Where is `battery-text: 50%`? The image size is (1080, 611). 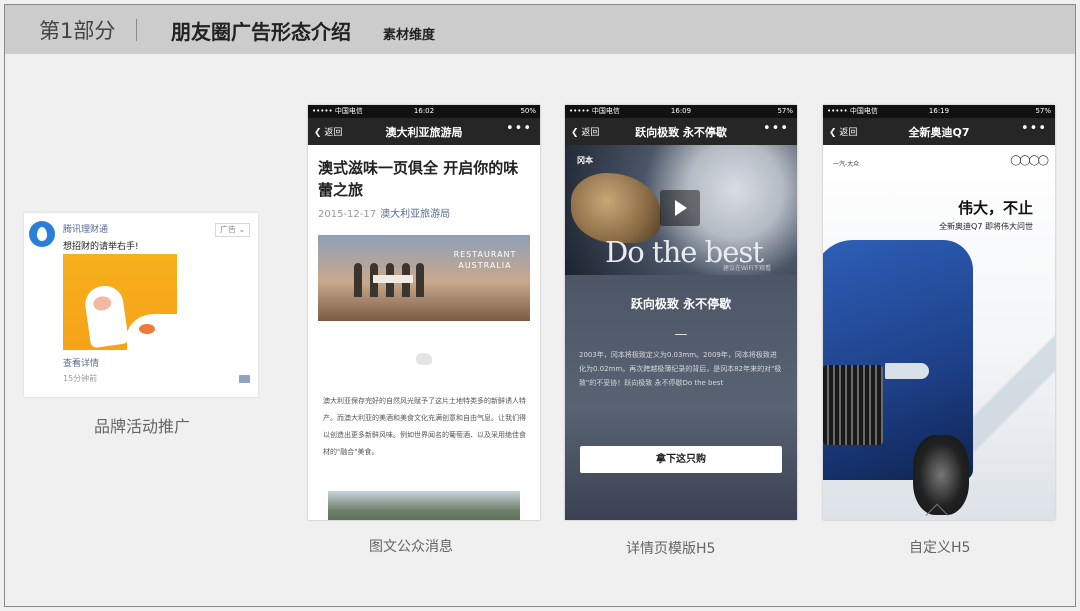
battery-text: 50% is located at coordinates (528, 111).